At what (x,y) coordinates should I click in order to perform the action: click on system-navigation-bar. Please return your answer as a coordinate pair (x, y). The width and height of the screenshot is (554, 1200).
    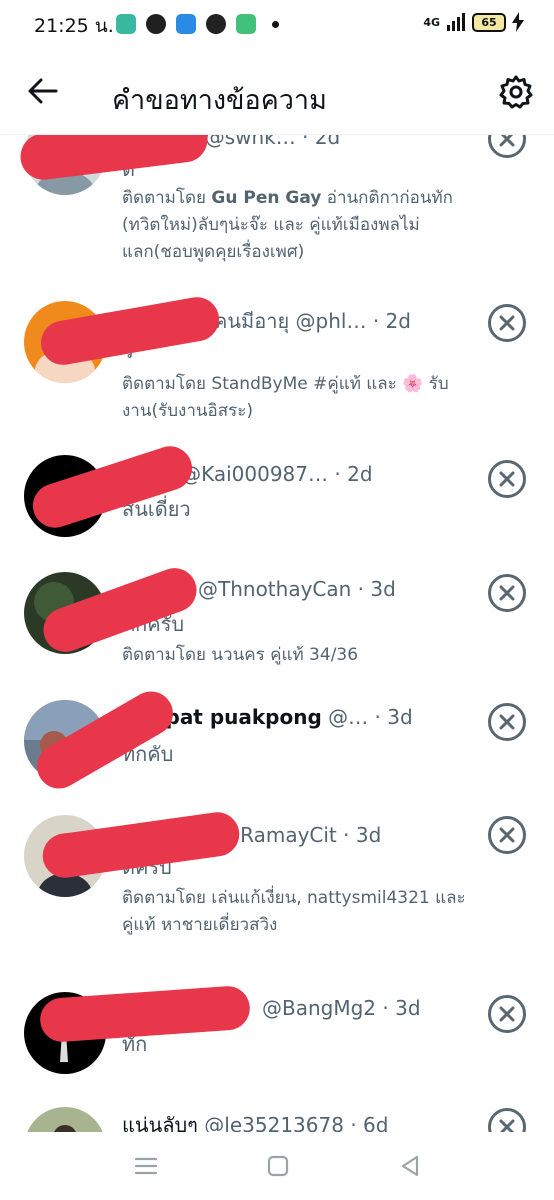
    Looking at the image, I should click on (277, 1166).